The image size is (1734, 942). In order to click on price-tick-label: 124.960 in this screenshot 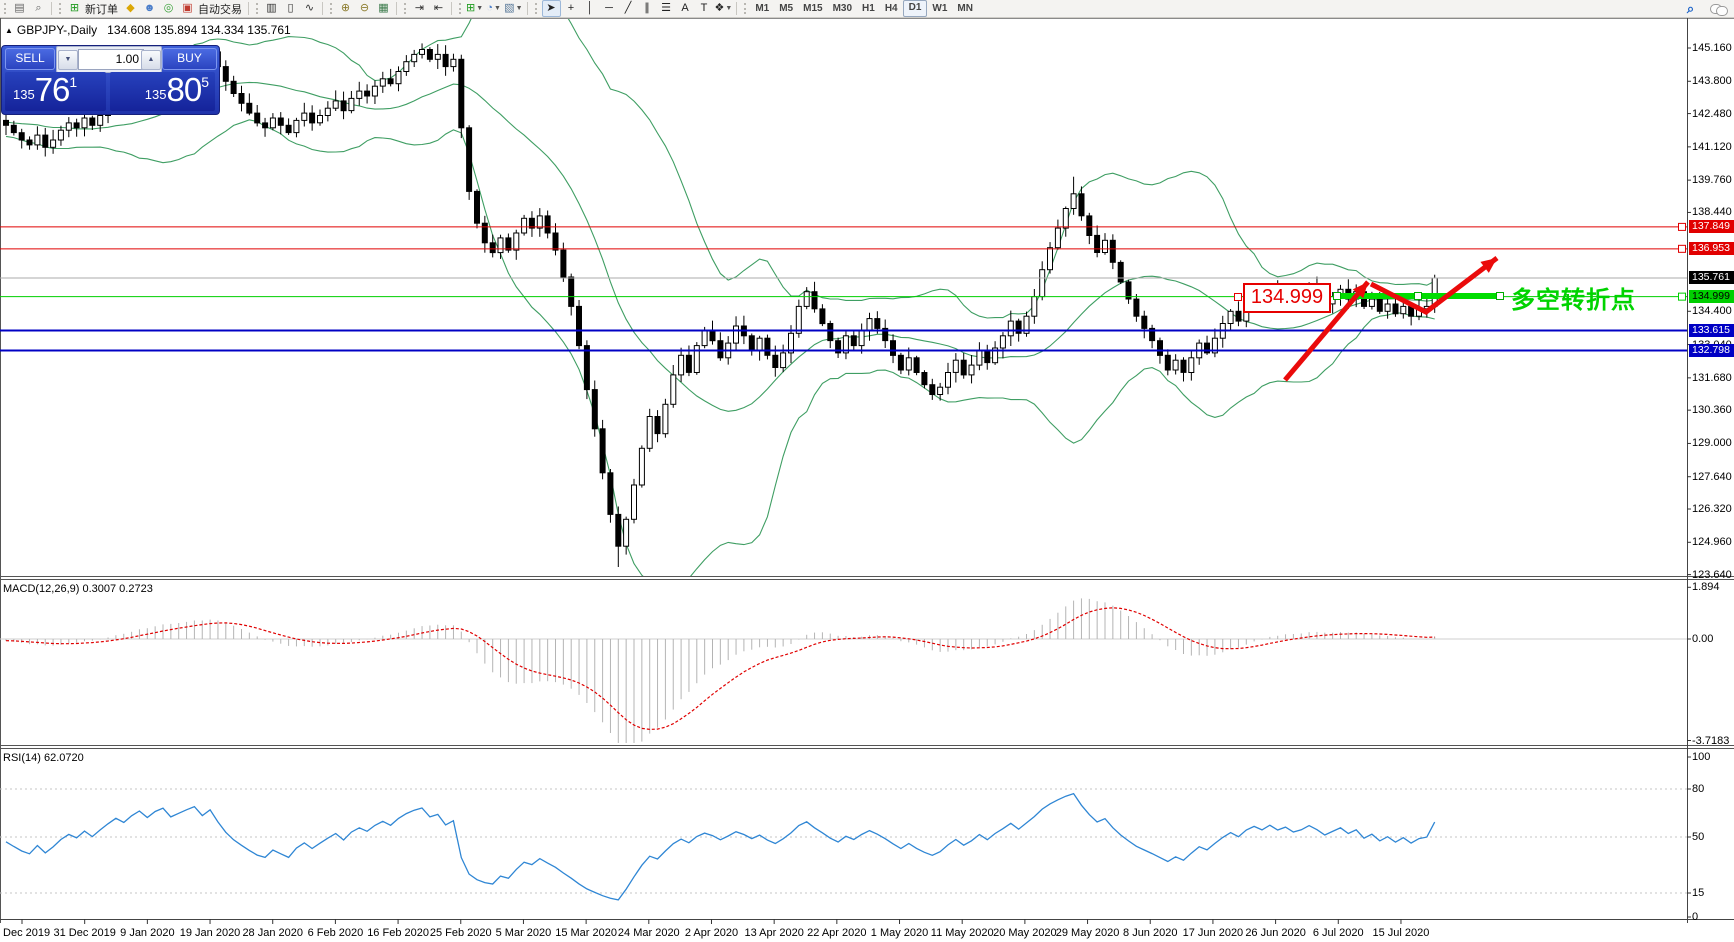, I will do `click(1712, 542)`.